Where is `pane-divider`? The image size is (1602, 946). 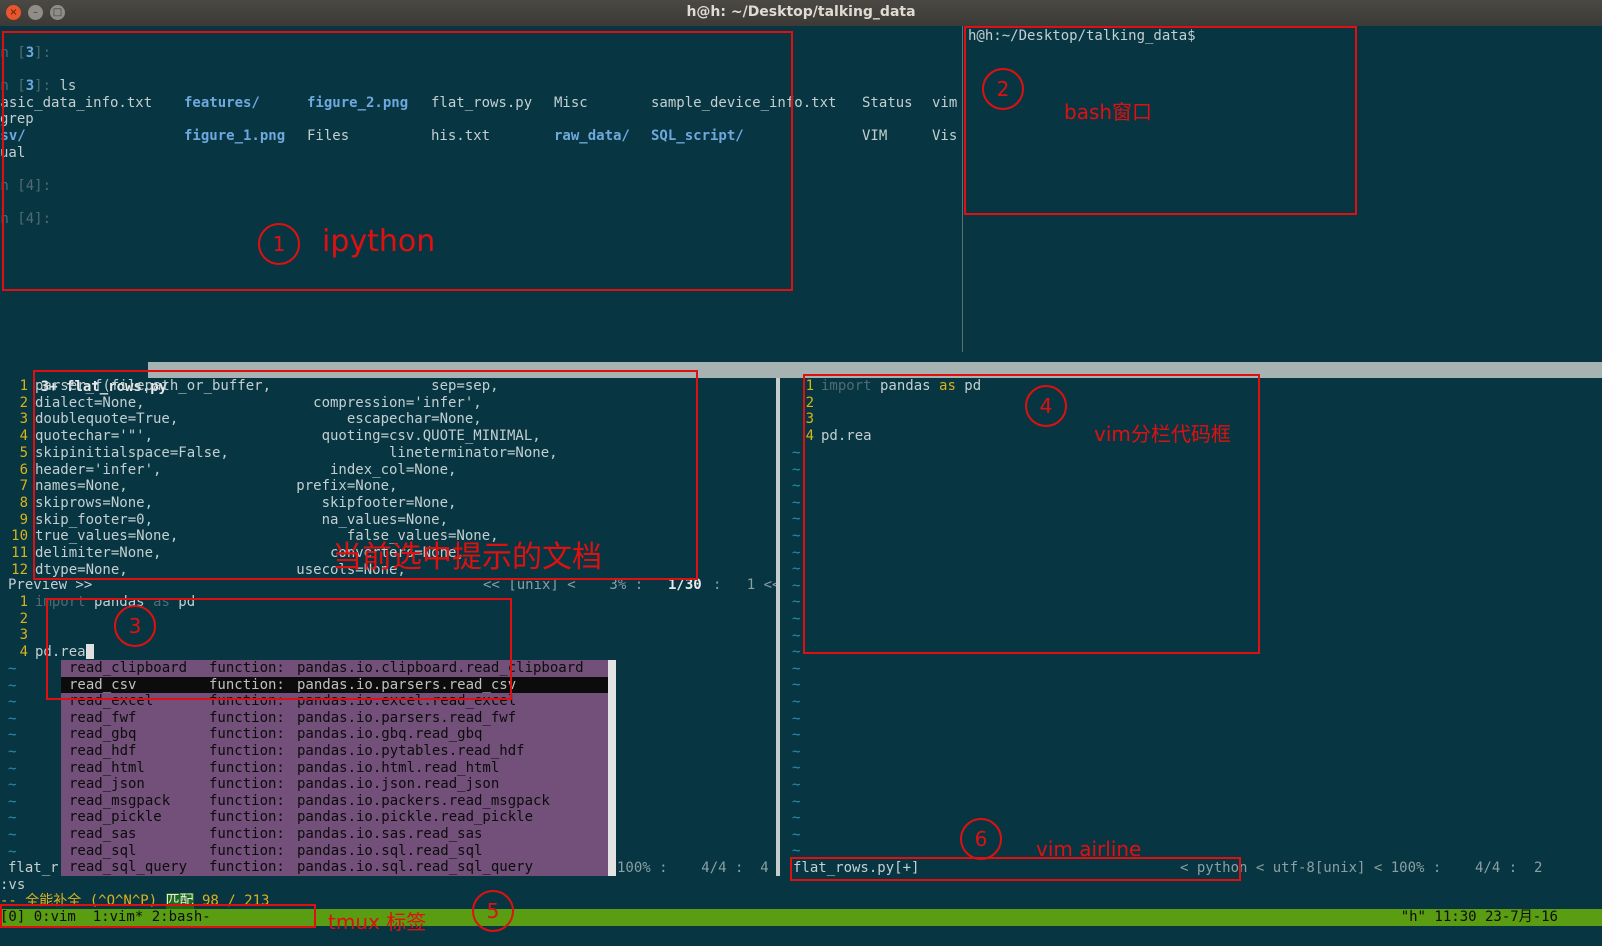
pane-divider is located at coordinates (962, 189).